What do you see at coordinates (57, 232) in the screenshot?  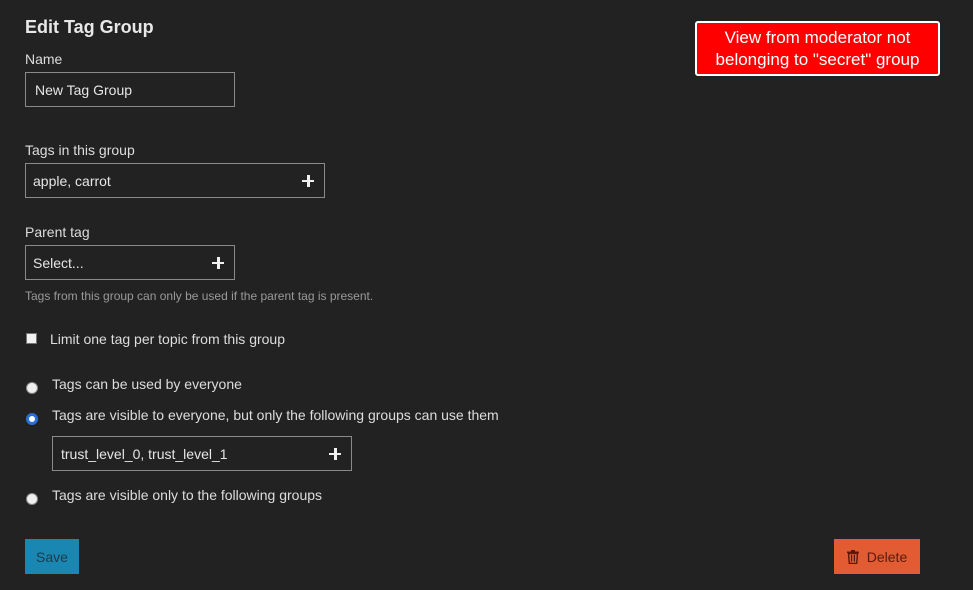 I see `parent-tag-label: Parent tag` at bounding box center [57, 232].